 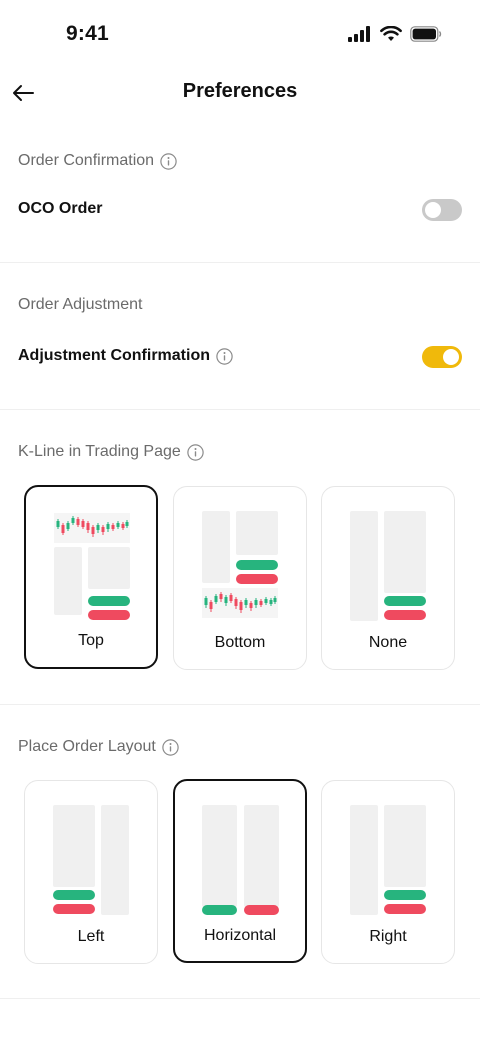 I want to click on order-confirmation-section-title: Order Confirmation, so click(x=97, y=161).